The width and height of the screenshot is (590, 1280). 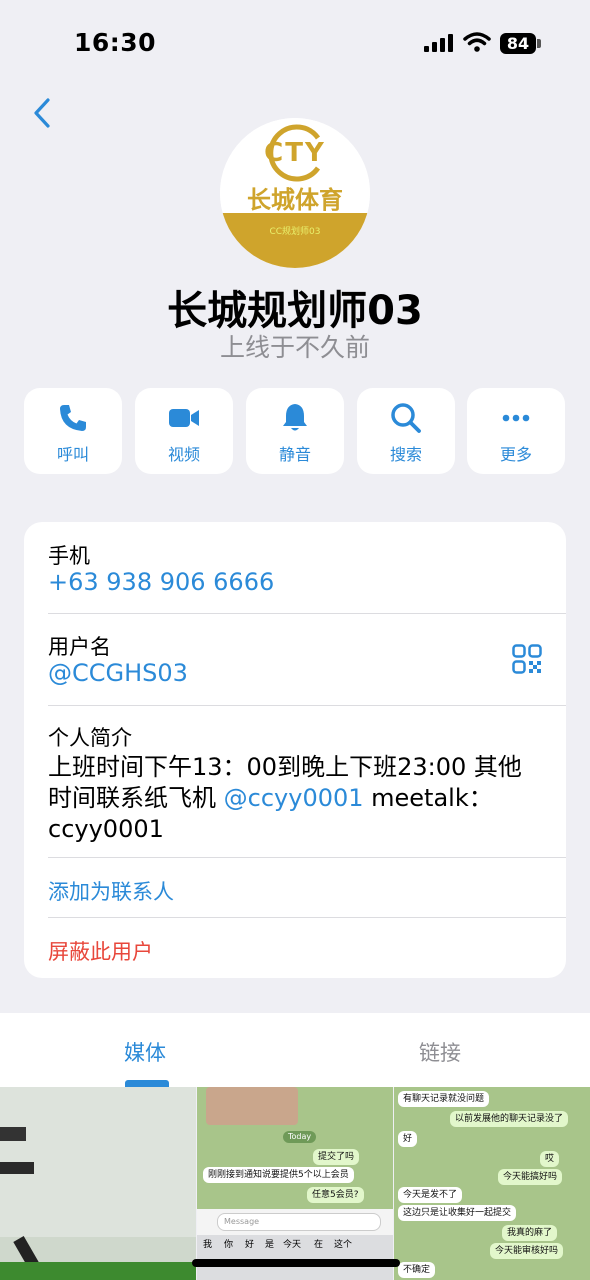 What do you see at coordinates (111, 891) in the screenshot?
I see `add-contact-button: 添加为联系人` at bounding box center [111, 891].